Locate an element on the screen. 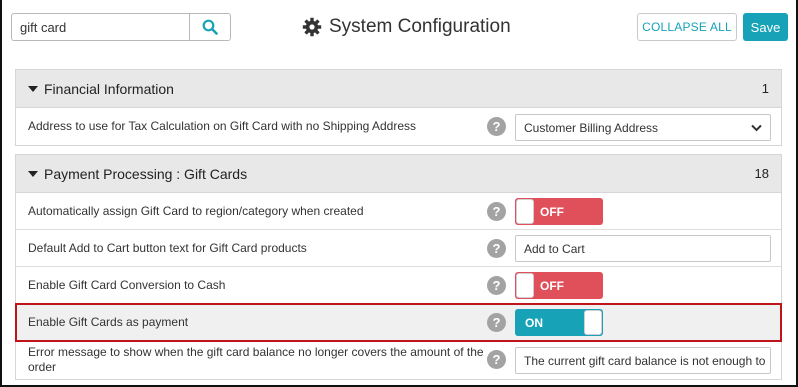 The width and height of the screenshot is (798, 387). search-icon is located at coordinates (210, 27).